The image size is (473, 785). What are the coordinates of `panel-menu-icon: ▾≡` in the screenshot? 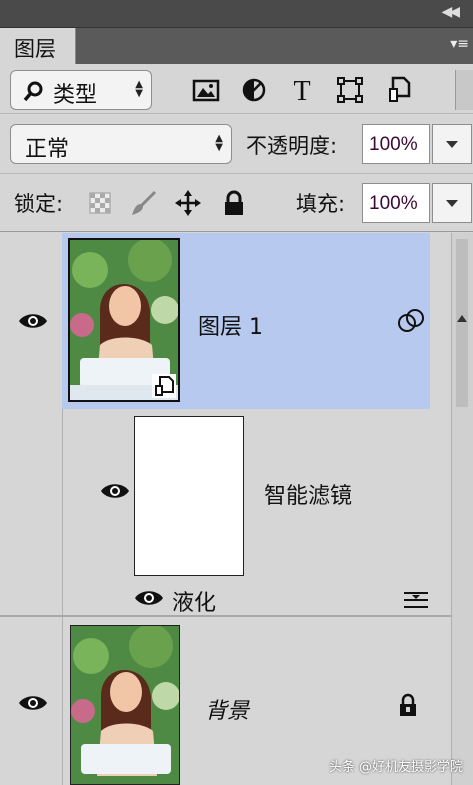 It's located at (459, 44).